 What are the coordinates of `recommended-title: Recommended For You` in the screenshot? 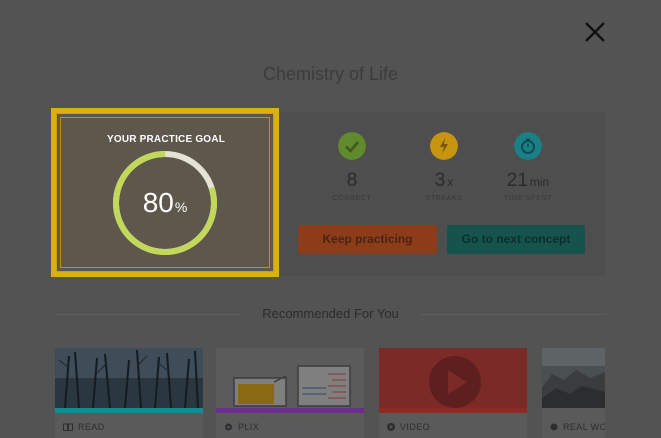 It's located at (330, 313).